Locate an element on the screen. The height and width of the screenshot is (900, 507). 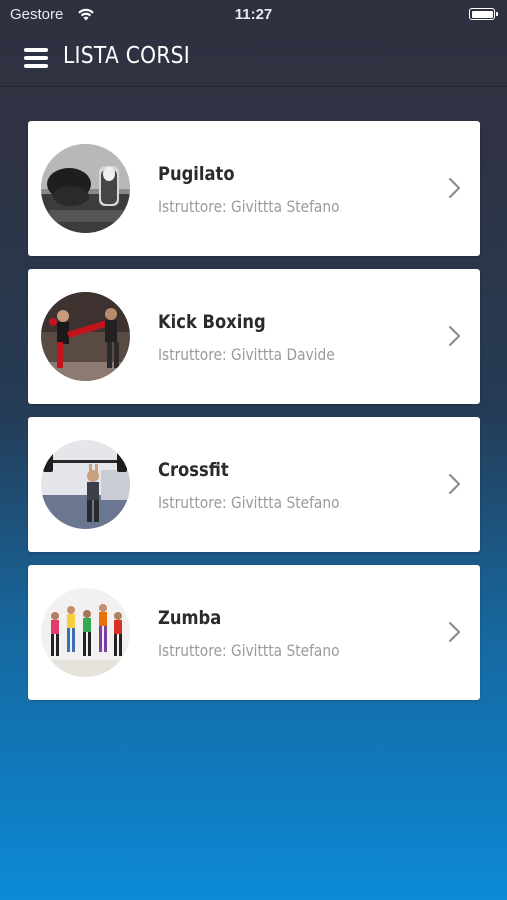
course-instructor: Istruttore: Givittta Davide is located at coordinates (246, 354).